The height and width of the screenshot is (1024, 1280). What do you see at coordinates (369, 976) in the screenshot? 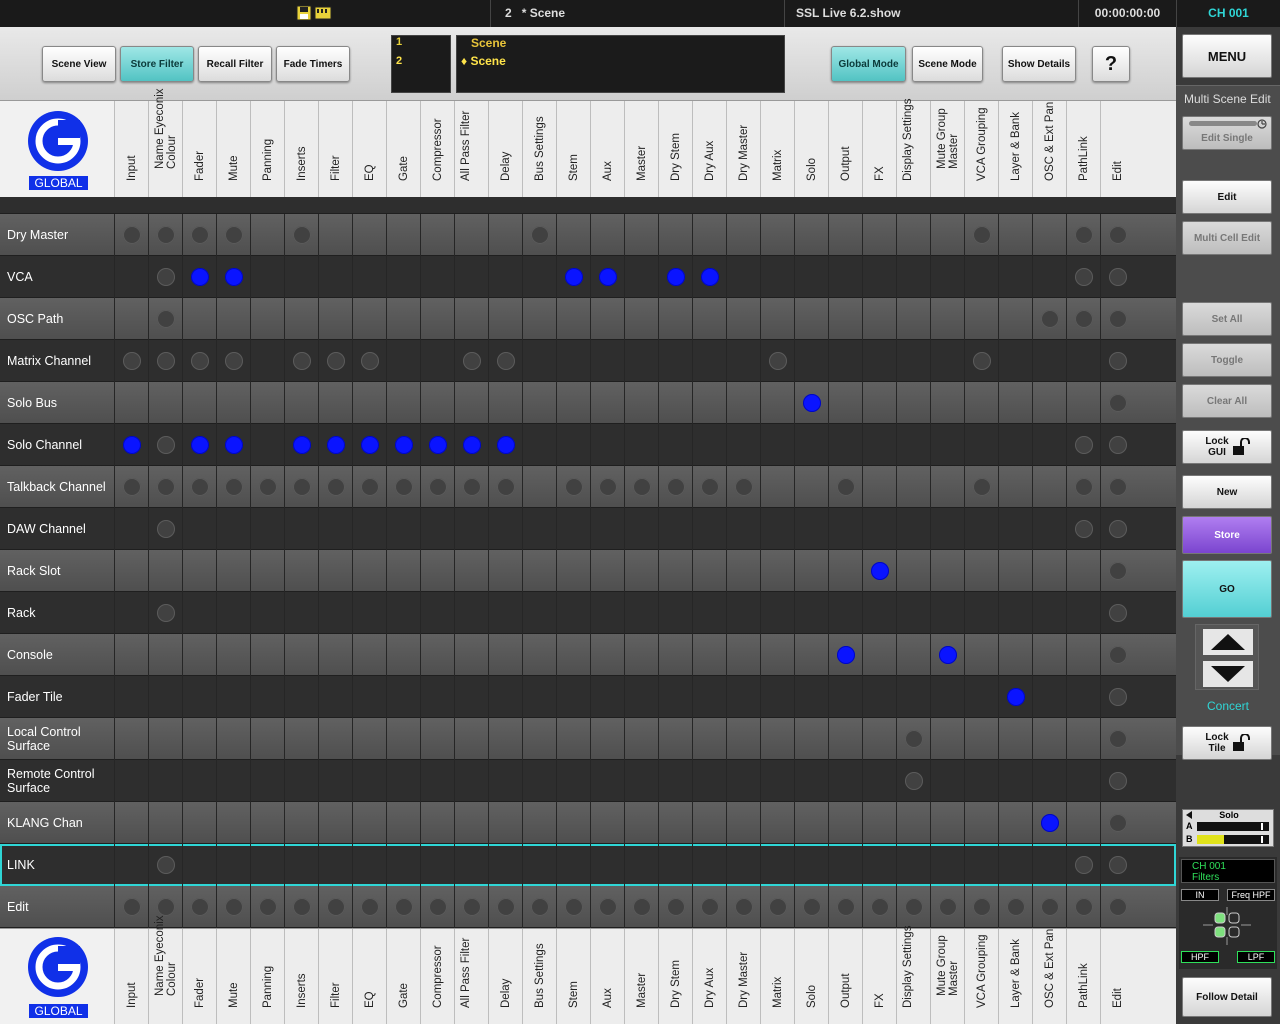
I see `column-header: EQ` at bounding box center [369, 976].